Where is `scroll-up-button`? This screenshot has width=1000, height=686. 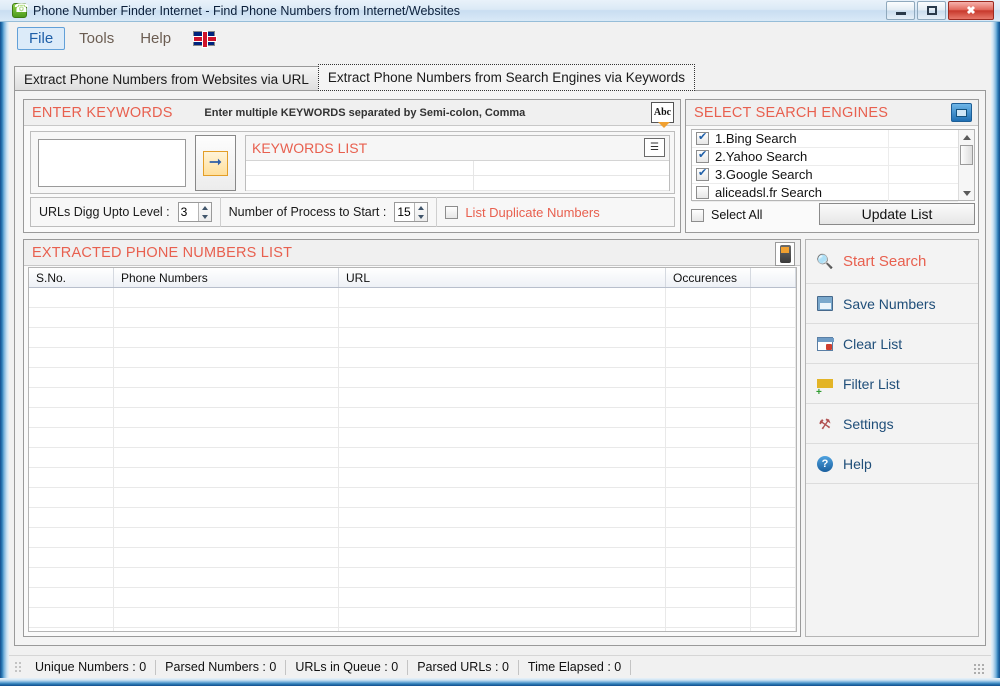
scroll-up-button is located at coordinates (966, 137).